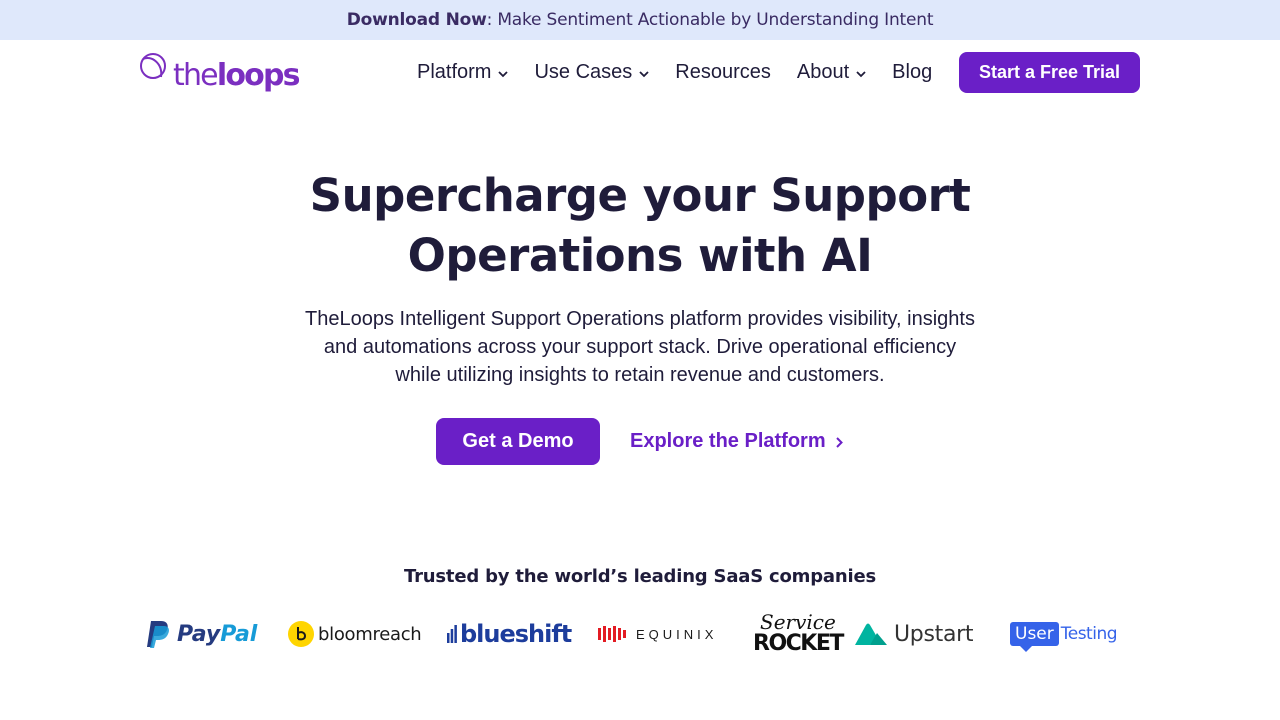 The image size is (1280, 720). What do you see at coordinates (153, 66) in the screenshot?
I see `loops-logo-icon` at bounding box center [153, 66].